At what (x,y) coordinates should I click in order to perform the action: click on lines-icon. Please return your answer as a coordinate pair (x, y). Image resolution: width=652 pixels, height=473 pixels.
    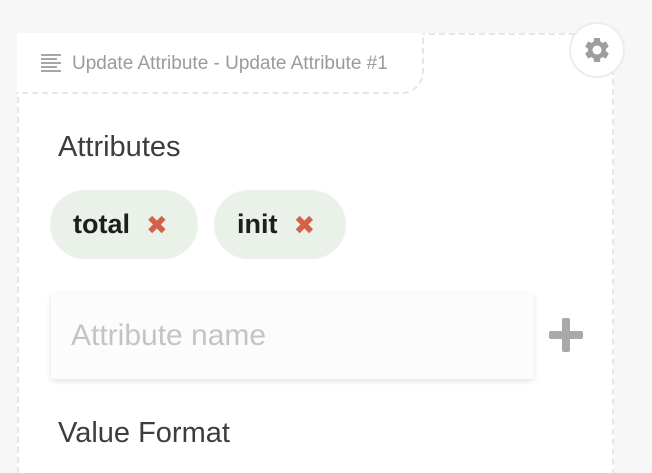
    Looking at the image, I should click on (51, 63).